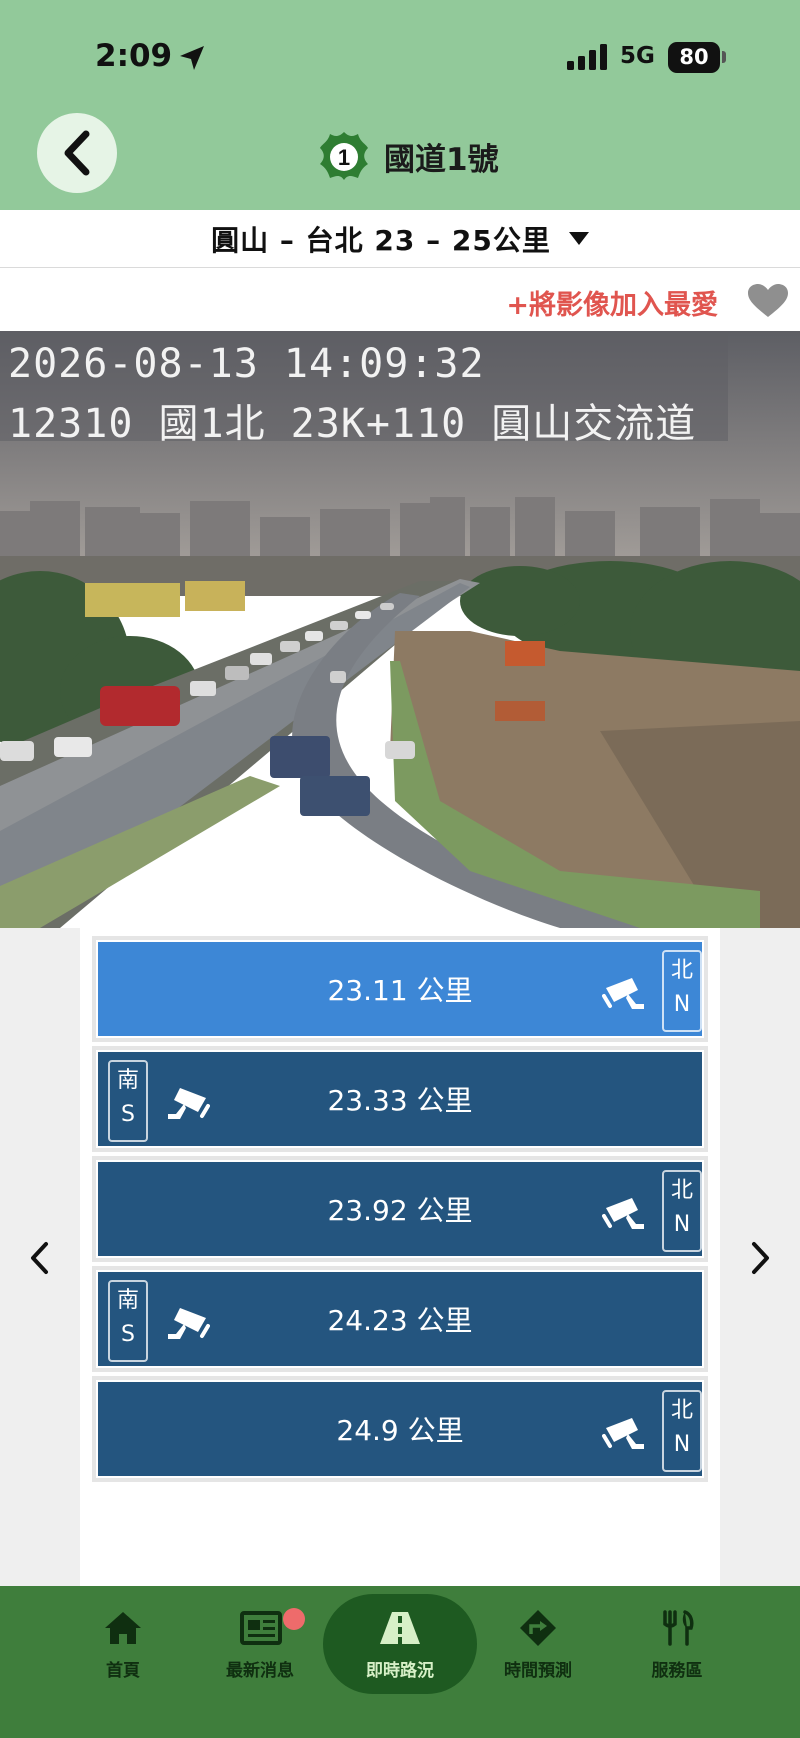 Image resolution: width=800 pixels, height=1738 pixels. I want to click on battery-indicator: 80, so click(694, 57).